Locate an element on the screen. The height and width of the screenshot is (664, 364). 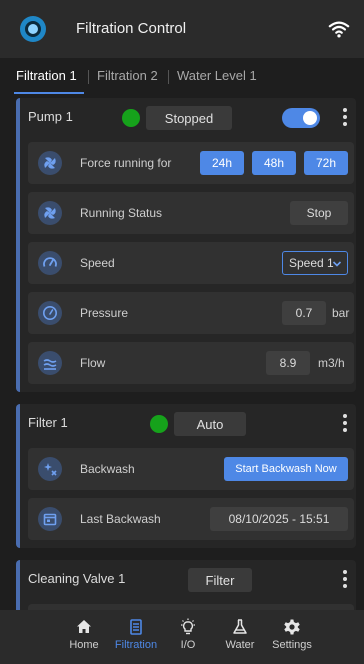
active-tab-indicator is located at coordinates (49, 93).